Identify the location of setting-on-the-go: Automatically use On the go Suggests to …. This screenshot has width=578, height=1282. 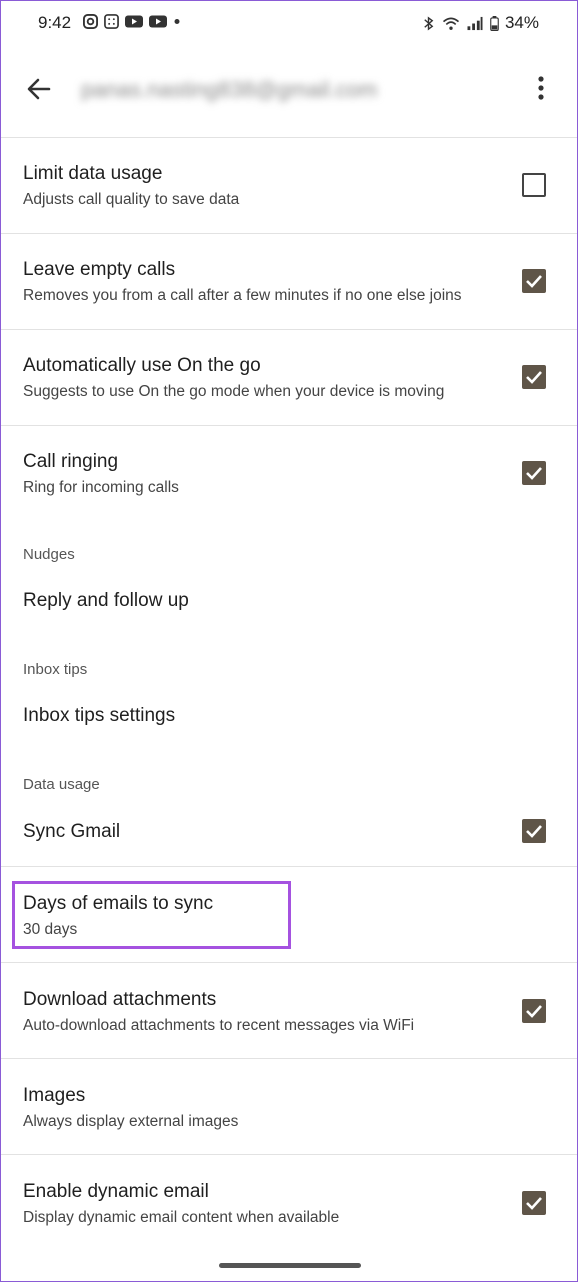
(289, 378).